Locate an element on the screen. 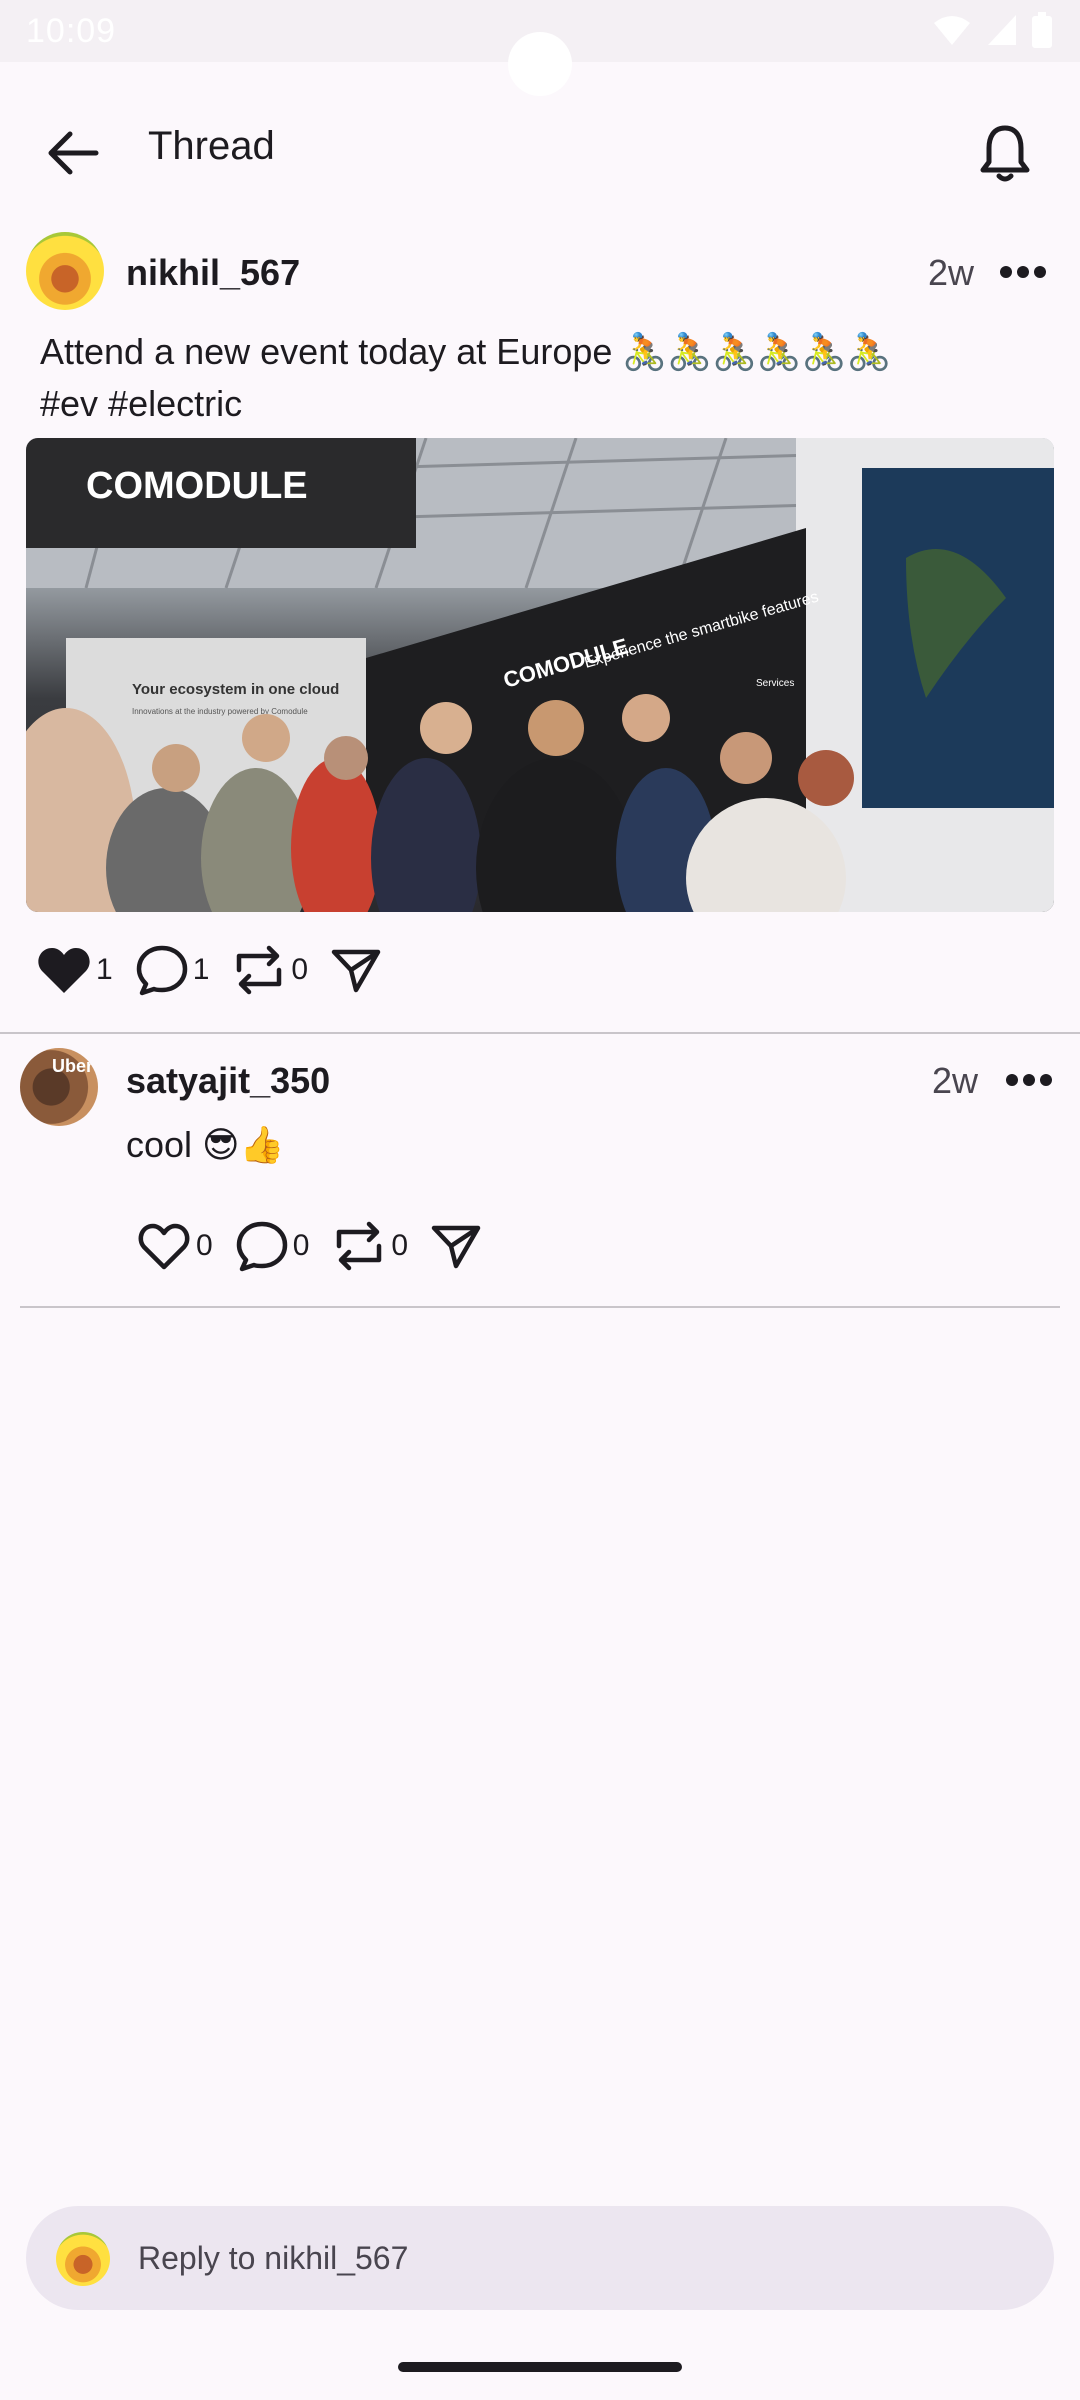 Image resolution: width=1080 pixels, height=2400 pixels. reply-actions: 0 0 0 is located at coordinates (320, 1246).